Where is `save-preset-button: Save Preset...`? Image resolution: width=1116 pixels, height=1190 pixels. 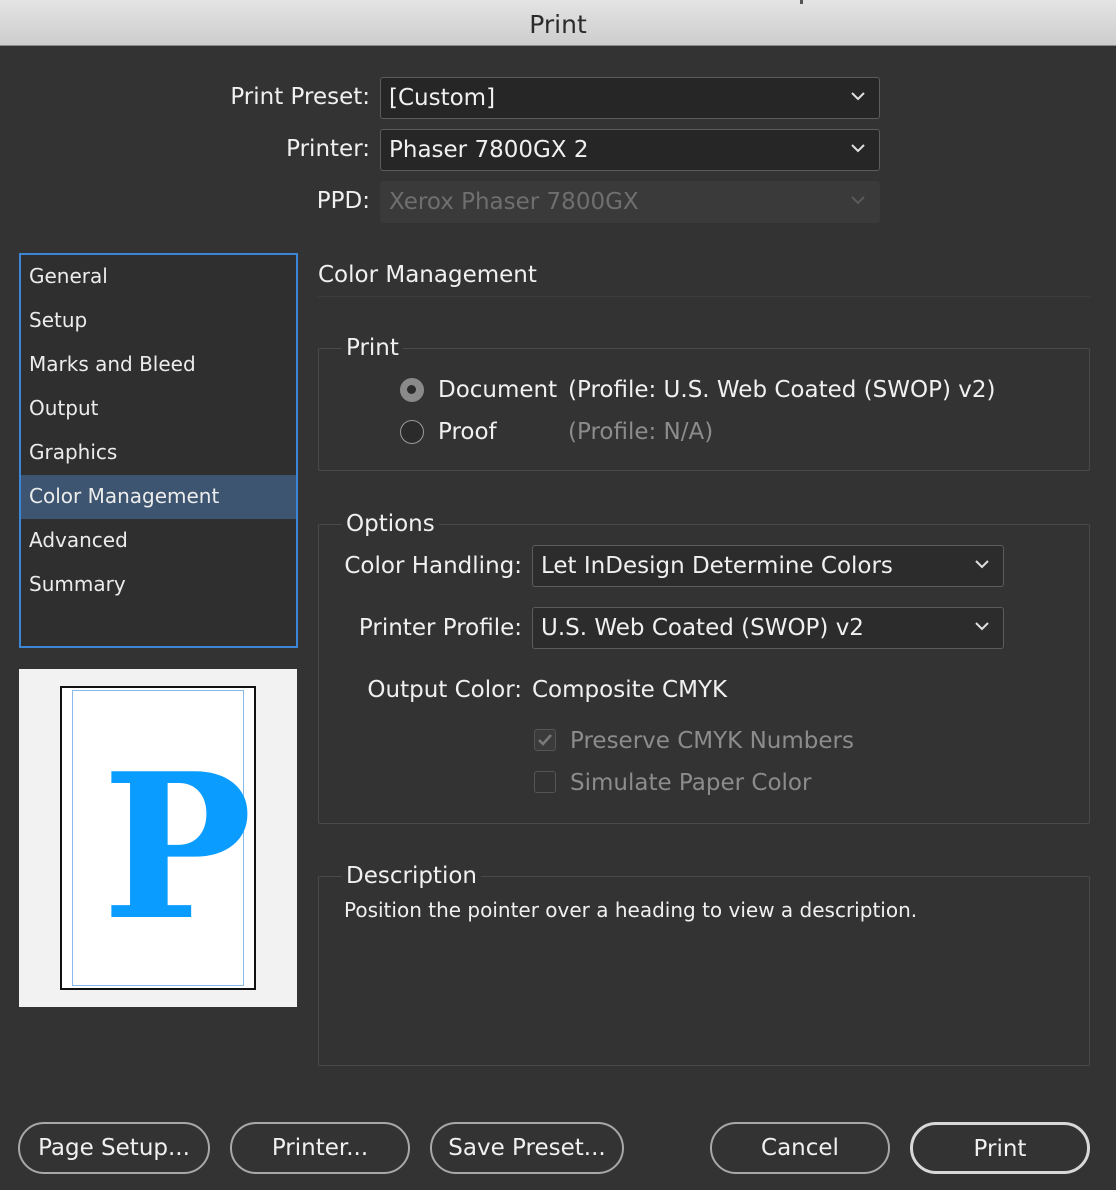
save-preset-button: Save Preset... is located at coordinates (527, 1148).